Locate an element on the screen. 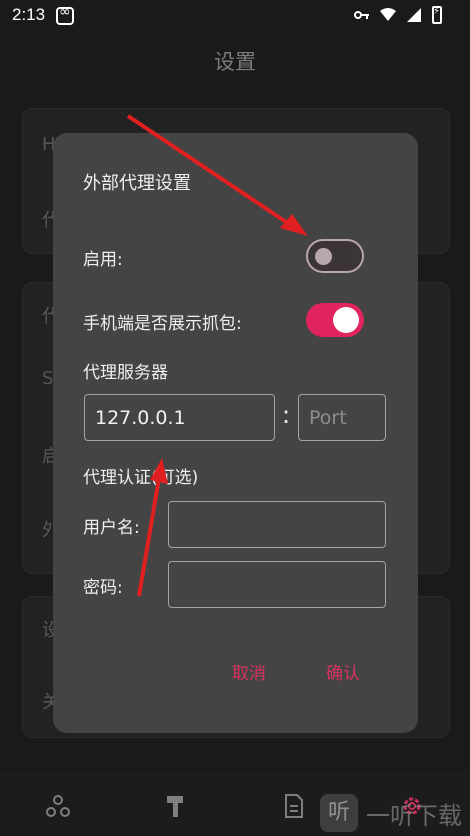 The image size is (470, 836). arrow-to-toggle is located at coordinates (210, 171).